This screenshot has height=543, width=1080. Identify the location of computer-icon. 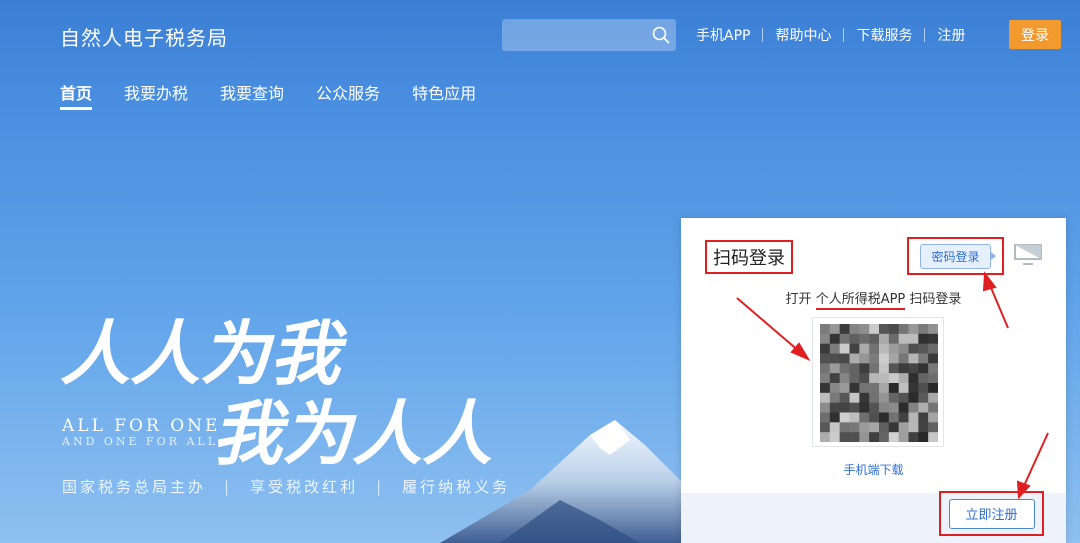
(1028, 254).